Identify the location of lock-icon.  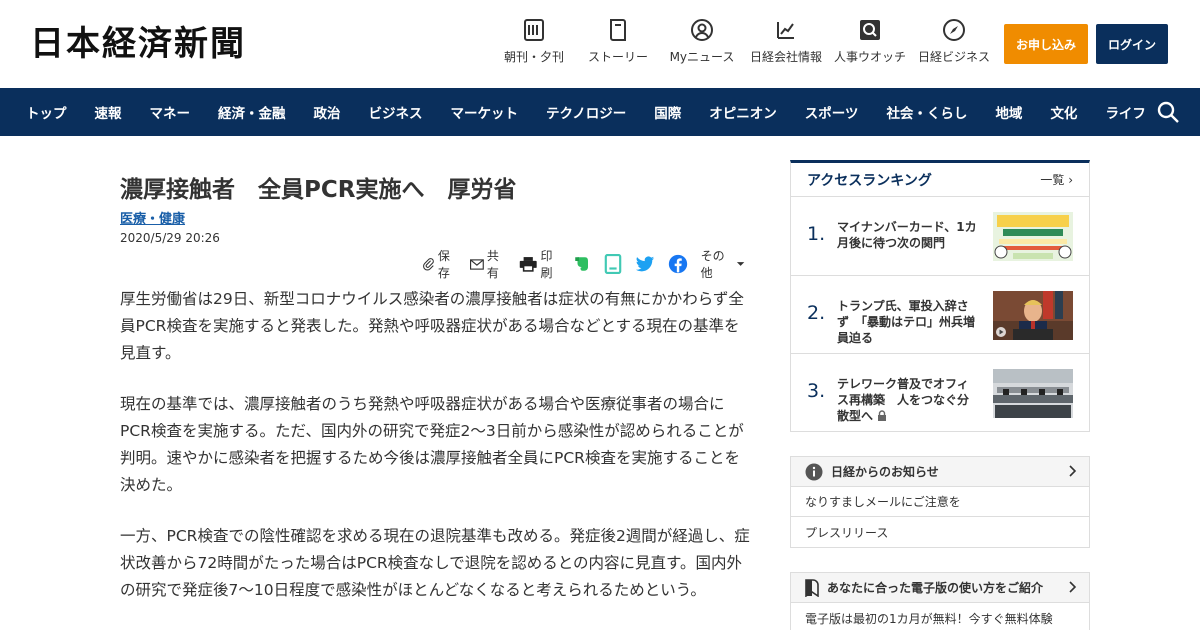
(882, 415).